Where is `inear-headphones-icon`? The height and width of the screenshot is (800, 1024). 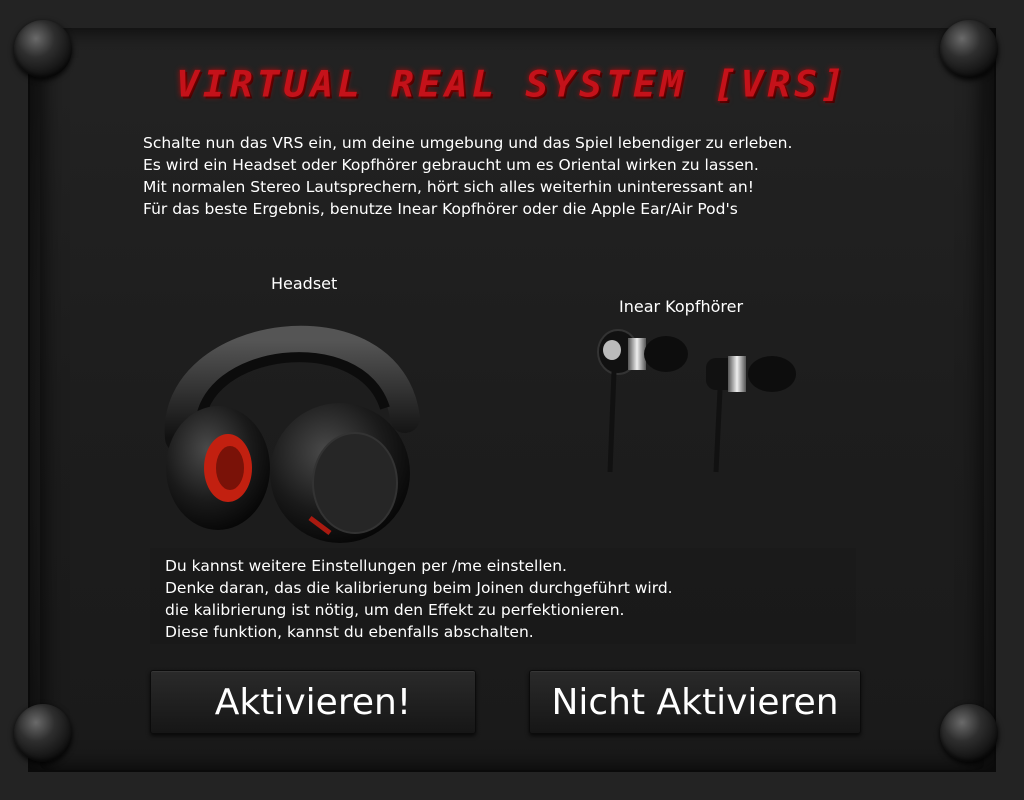 inear-headphones-icon is located at coordinates (696, 401).